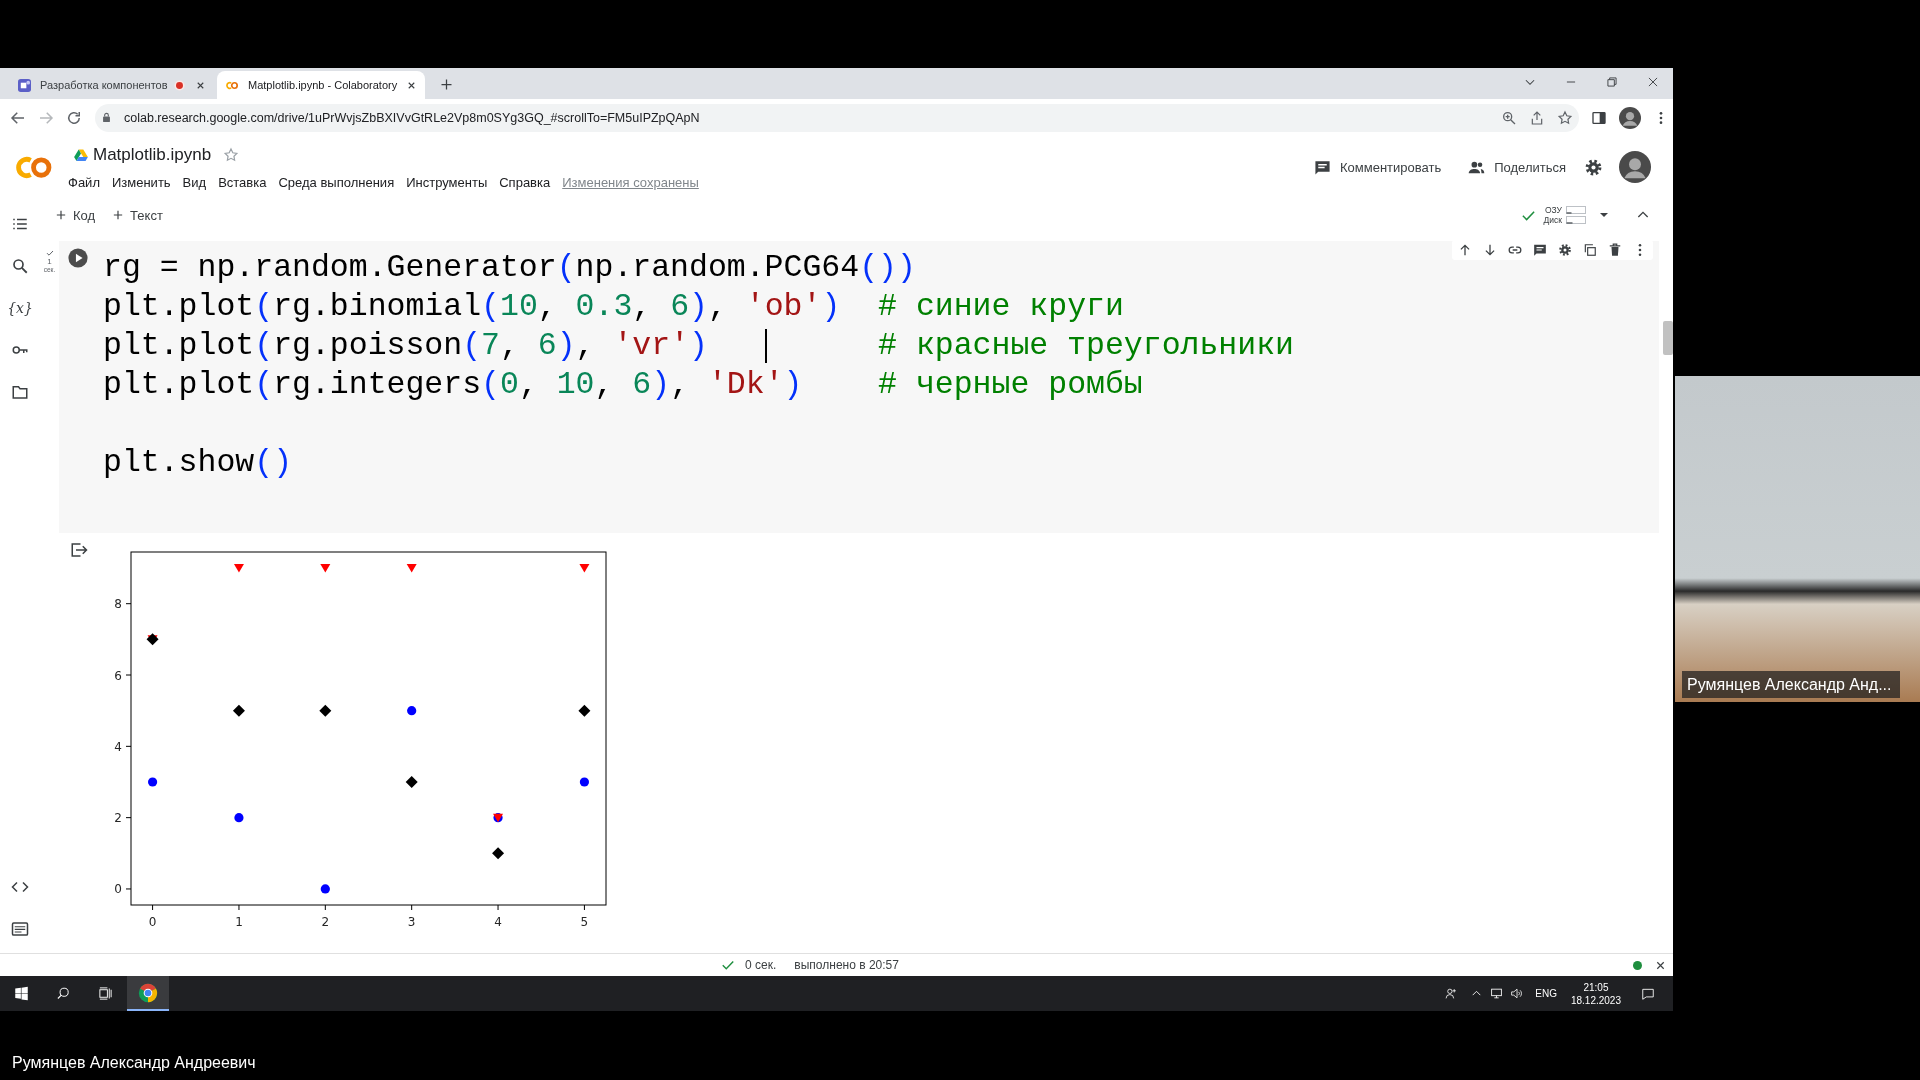 The height and width of the screenshot is (1080, 1920). Describe the element at coordinates (118, 675) in the screenshot. I see `tick-label: 6` at that location.